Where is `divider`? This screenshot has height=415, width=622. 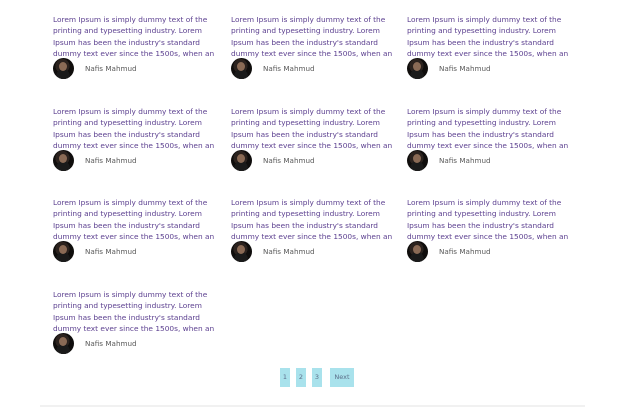
divider is located at coordinates (312, 406).